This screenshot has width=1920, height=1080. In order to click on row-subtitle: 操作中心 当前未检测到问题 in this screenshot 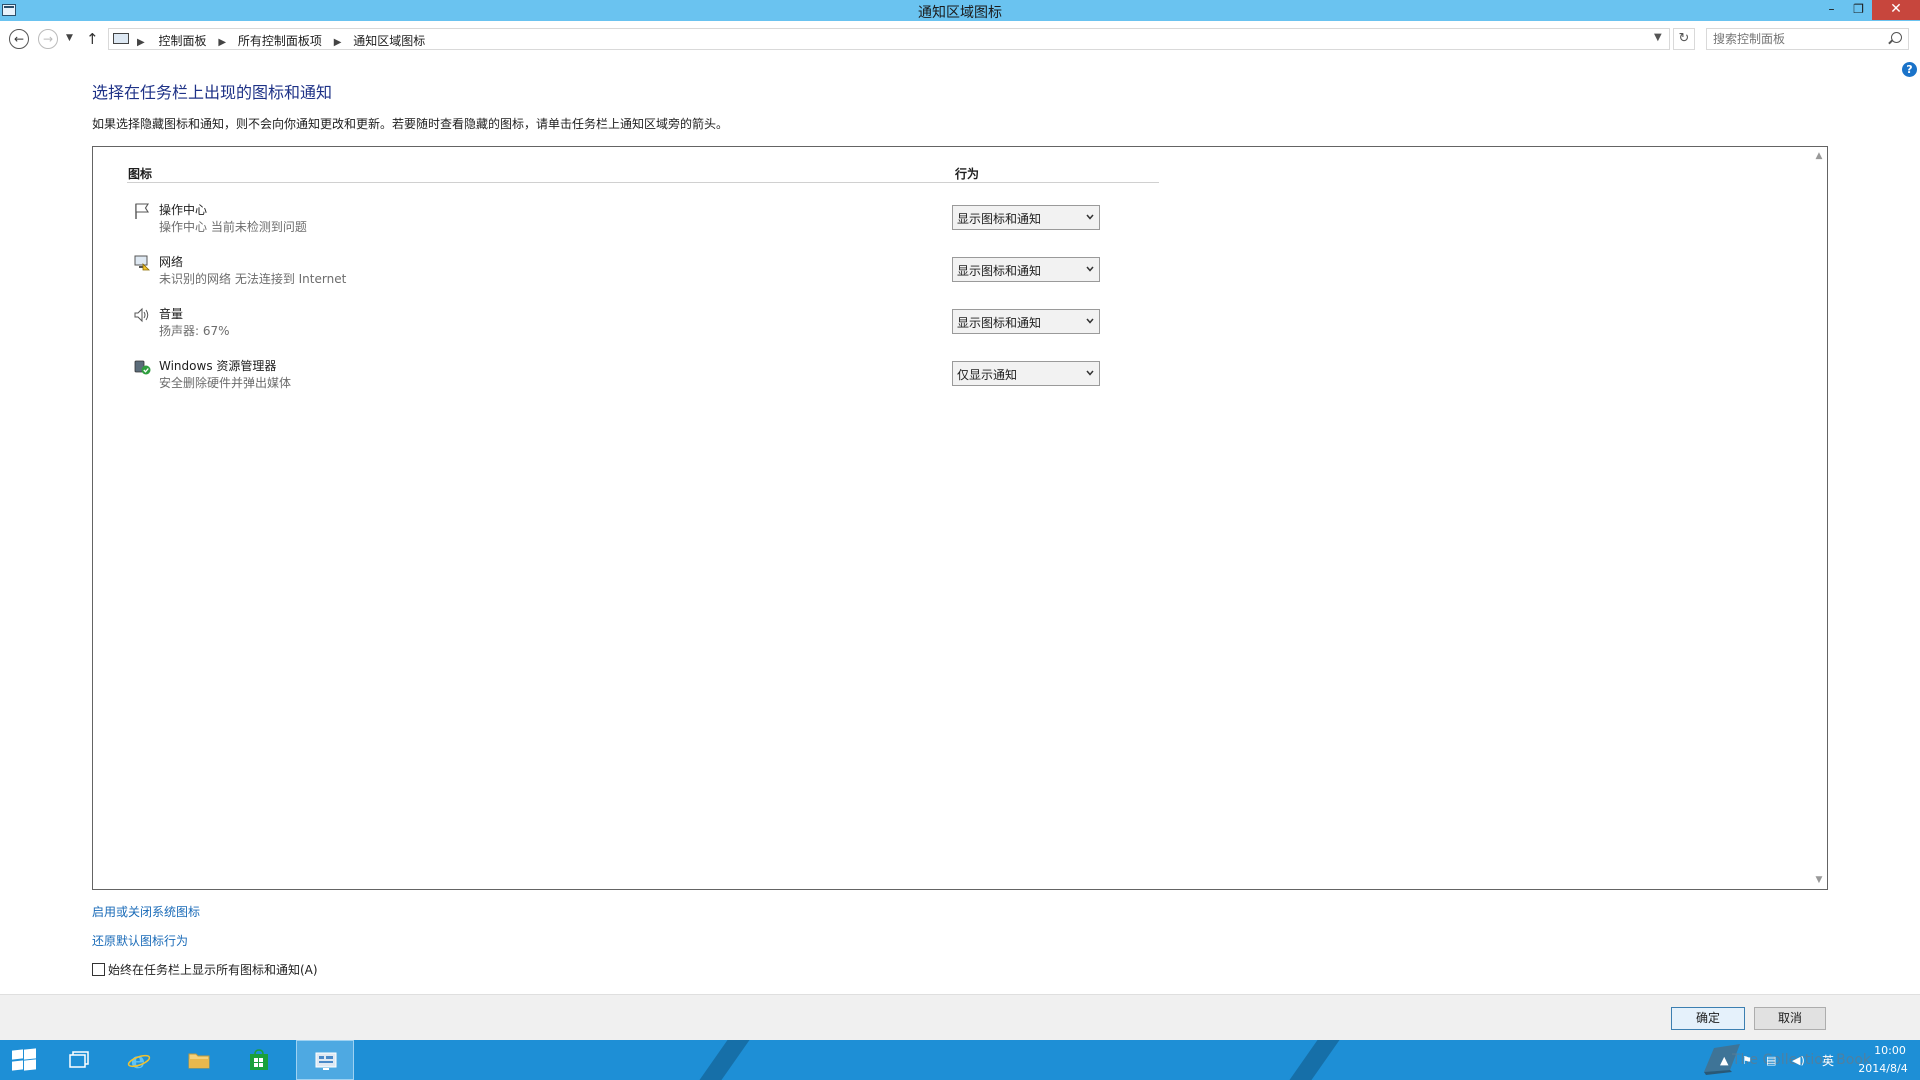, I will do `click(233, 227)`.